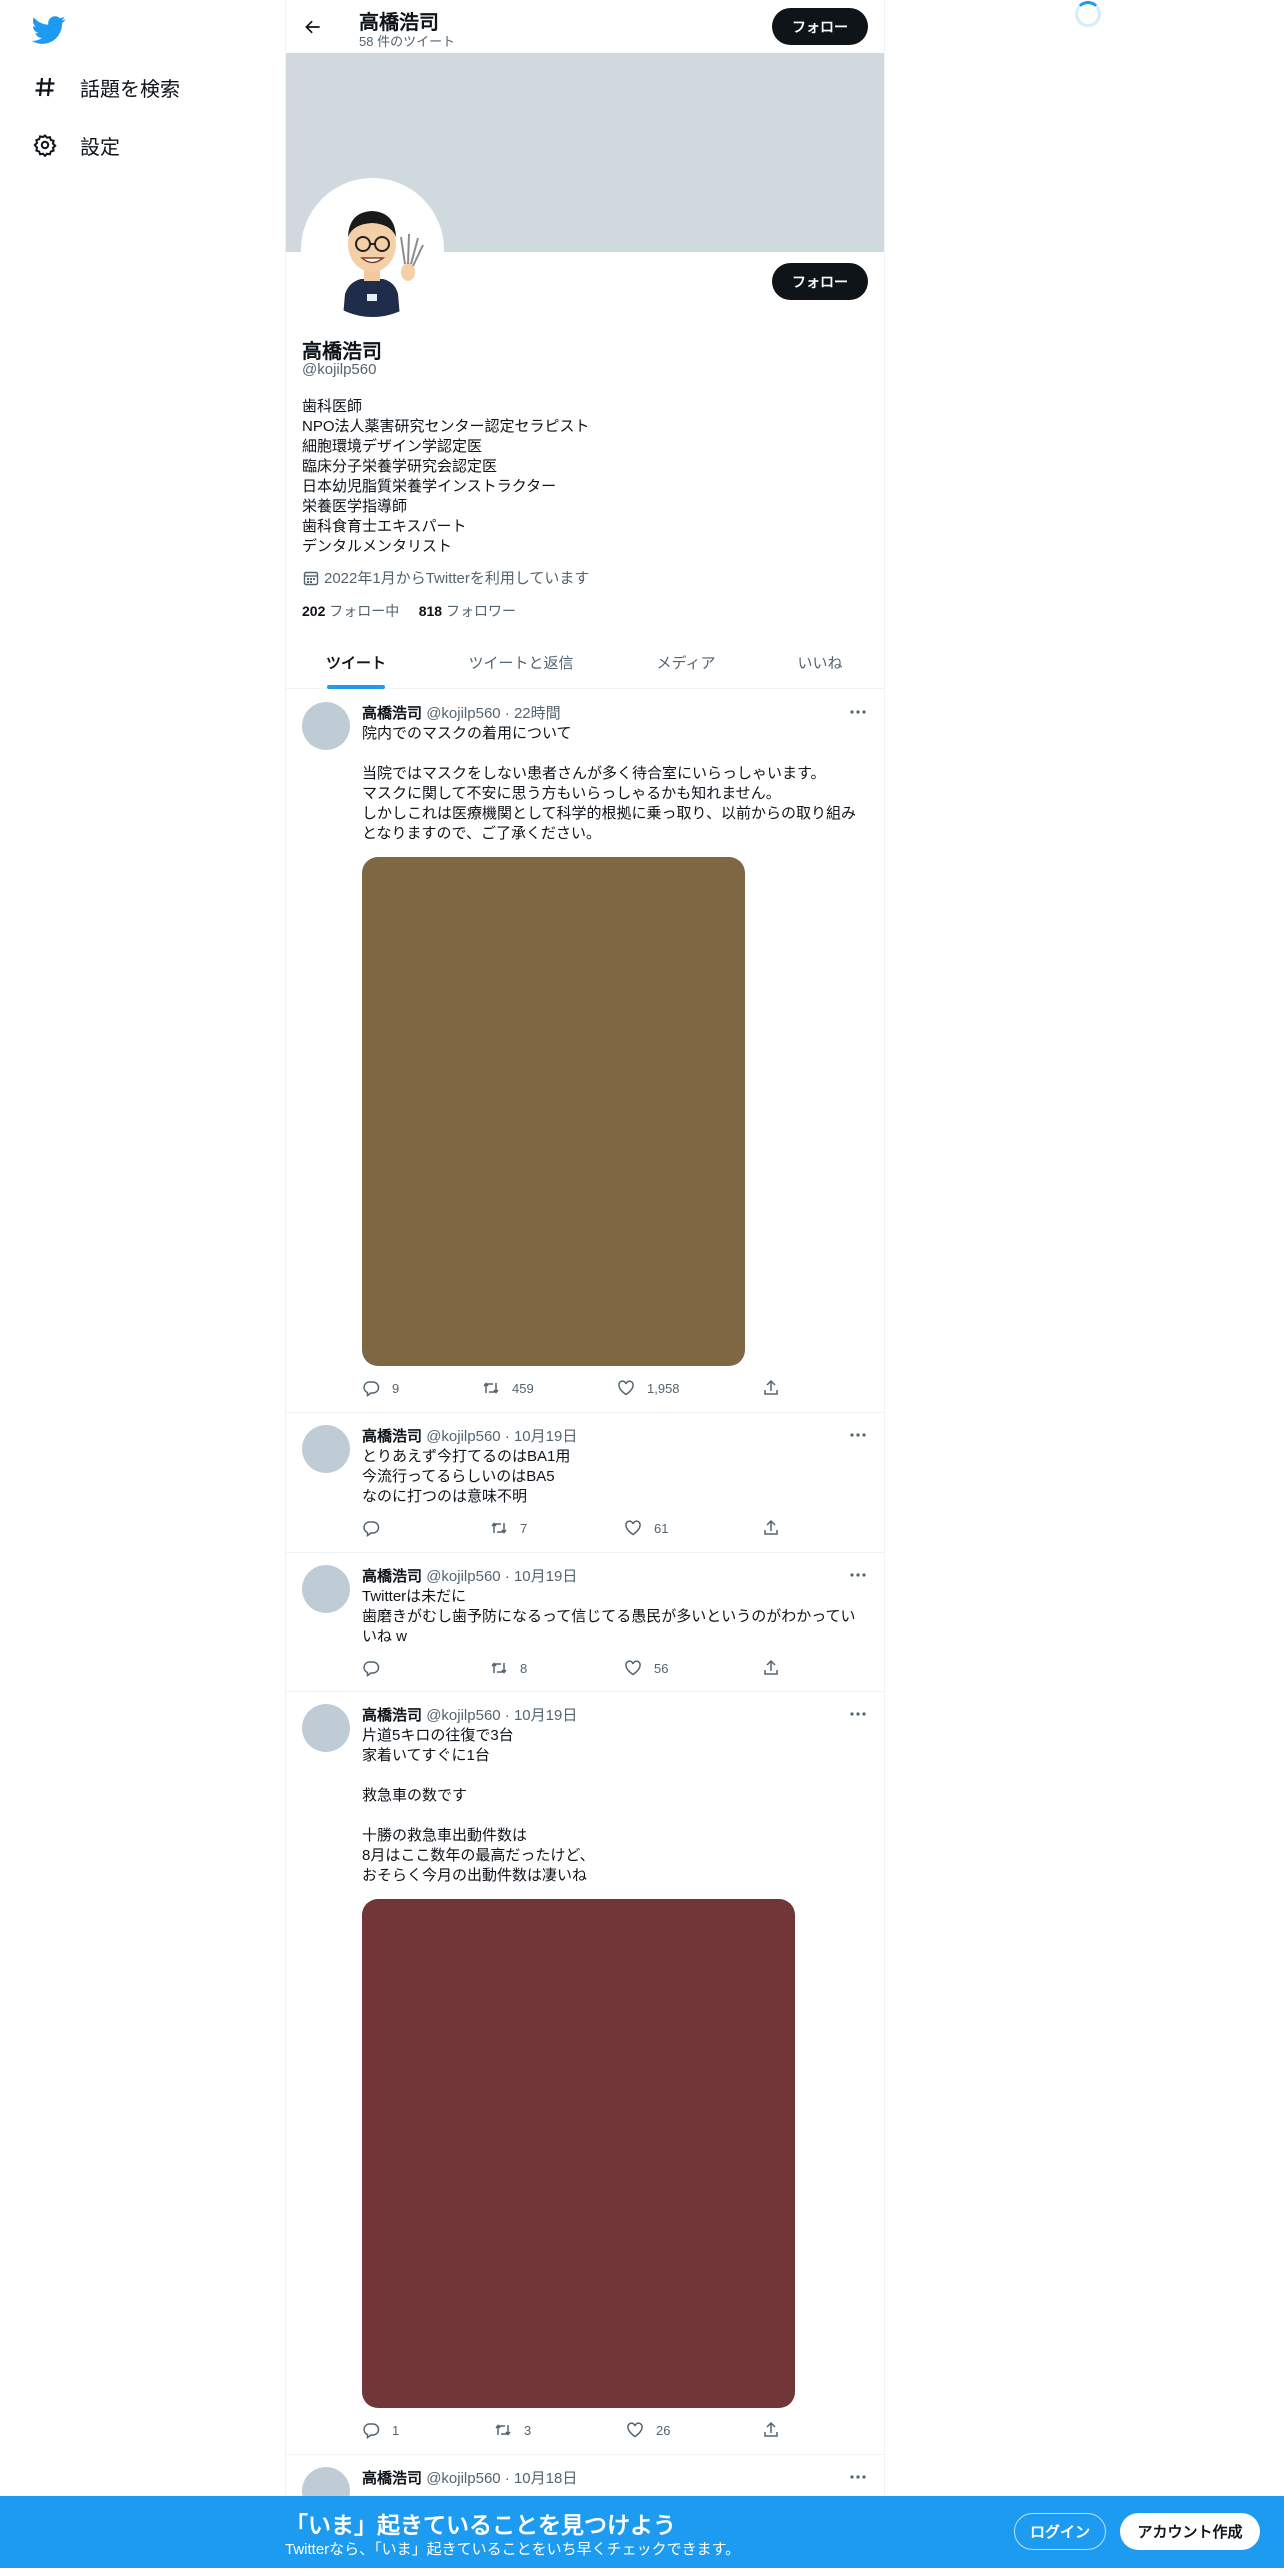  Describe the element at coordinates (342, 352) in the screenshot. I see `profile-name: 高橋浩司` at that location.